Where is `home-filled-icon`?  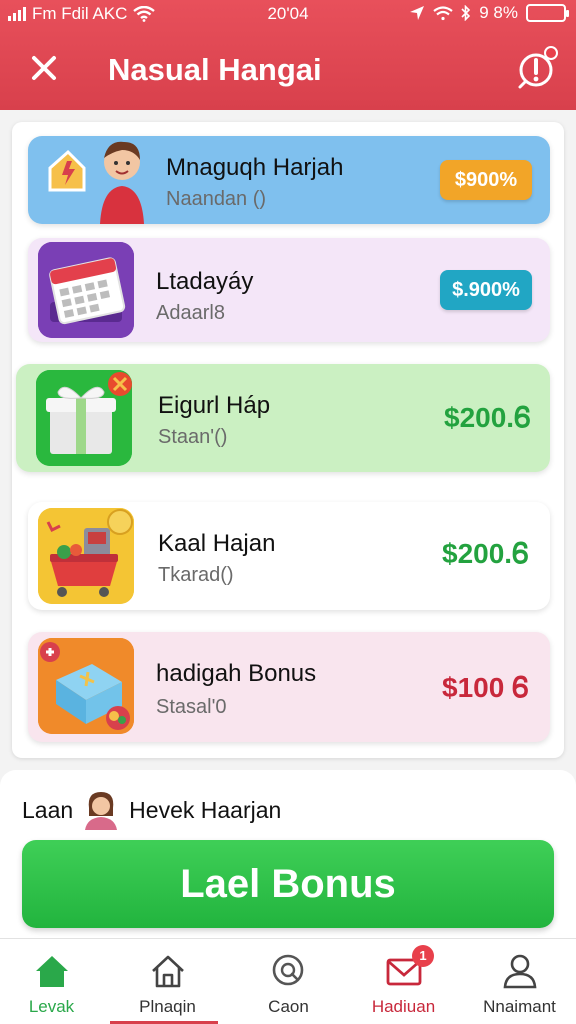 home-filled-icon is located at coordinates (52, 971).